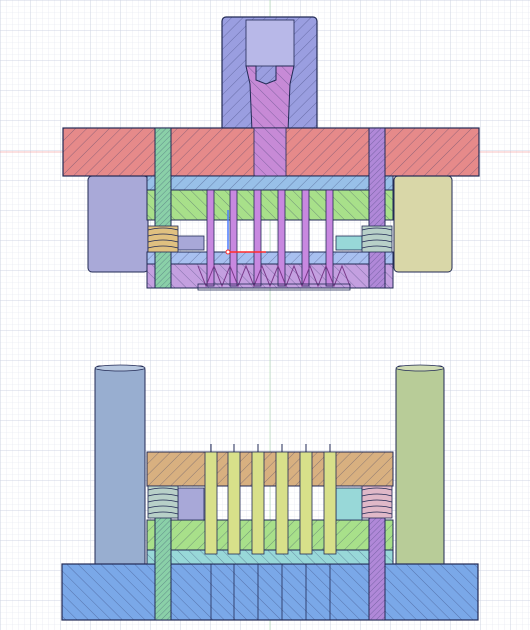 The height and width of the screenshot is (630, 530). Describe the element at coordinates (270, 592) in the screenshot. I see `die-shoe` at that location.